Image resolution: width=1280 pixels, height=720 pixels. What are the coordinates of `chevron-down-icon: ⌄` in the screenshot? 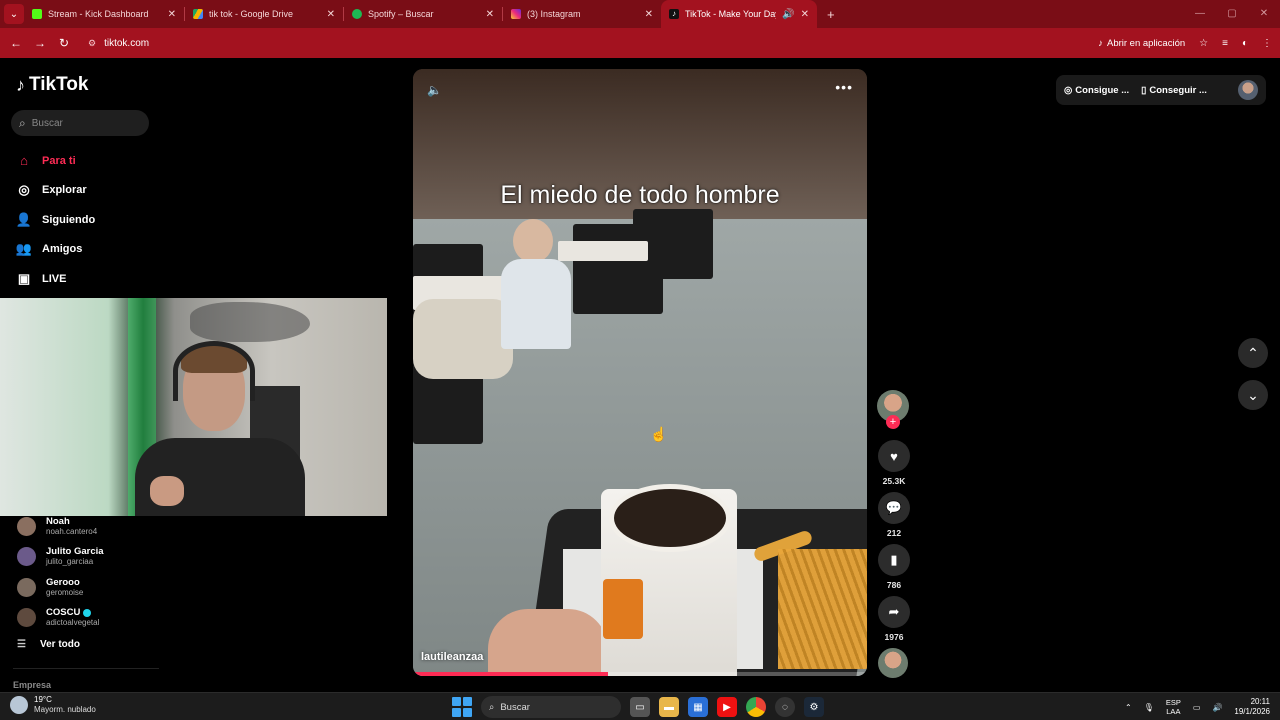 It's located at (1253, 394).